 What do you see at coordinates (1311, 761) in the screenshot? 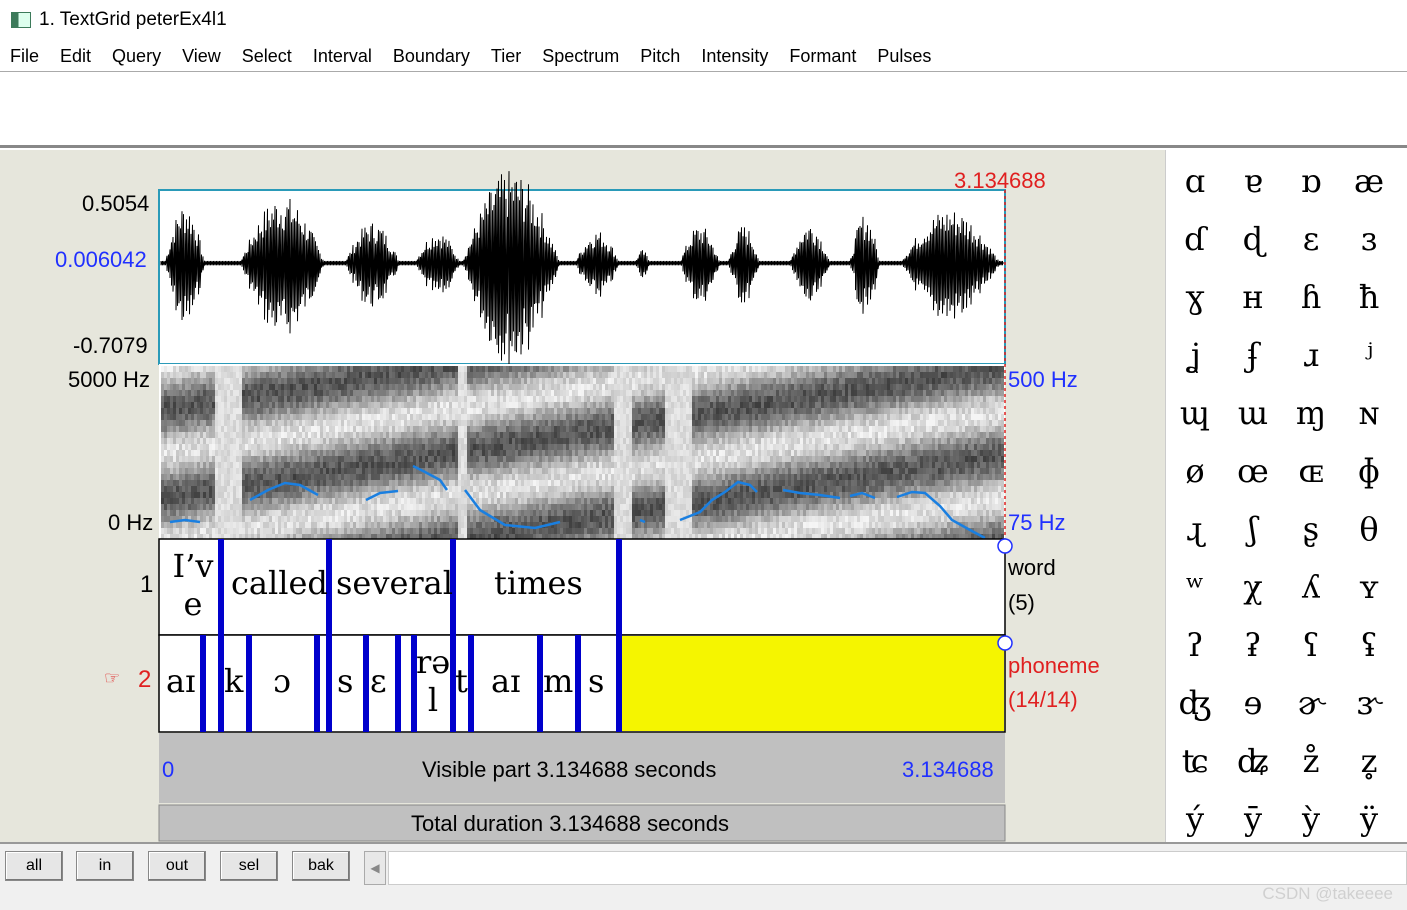
I see `ipa-symbol: z̊` at bounding box center [1311, 761].